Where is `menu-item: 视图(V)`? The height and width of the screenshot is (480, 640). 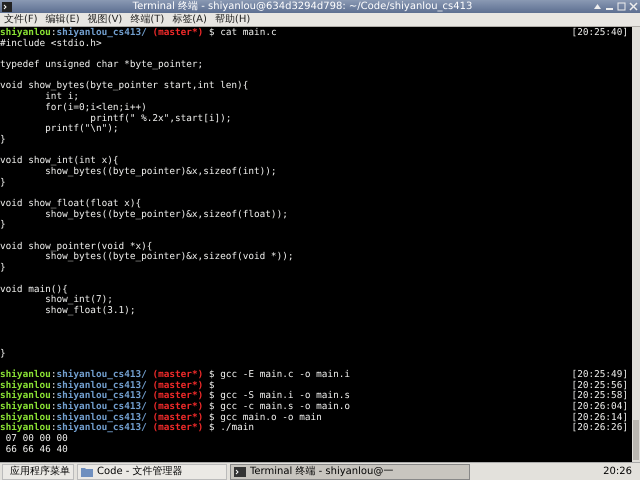
menu-item: 视图(V) is located at coordinates (105, 20).